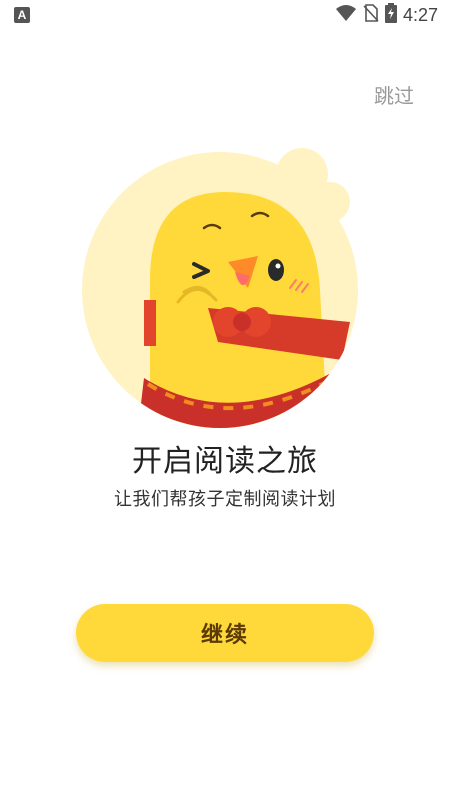  I want to click on page-title: 开启阅读之旅, so click(225, 461).